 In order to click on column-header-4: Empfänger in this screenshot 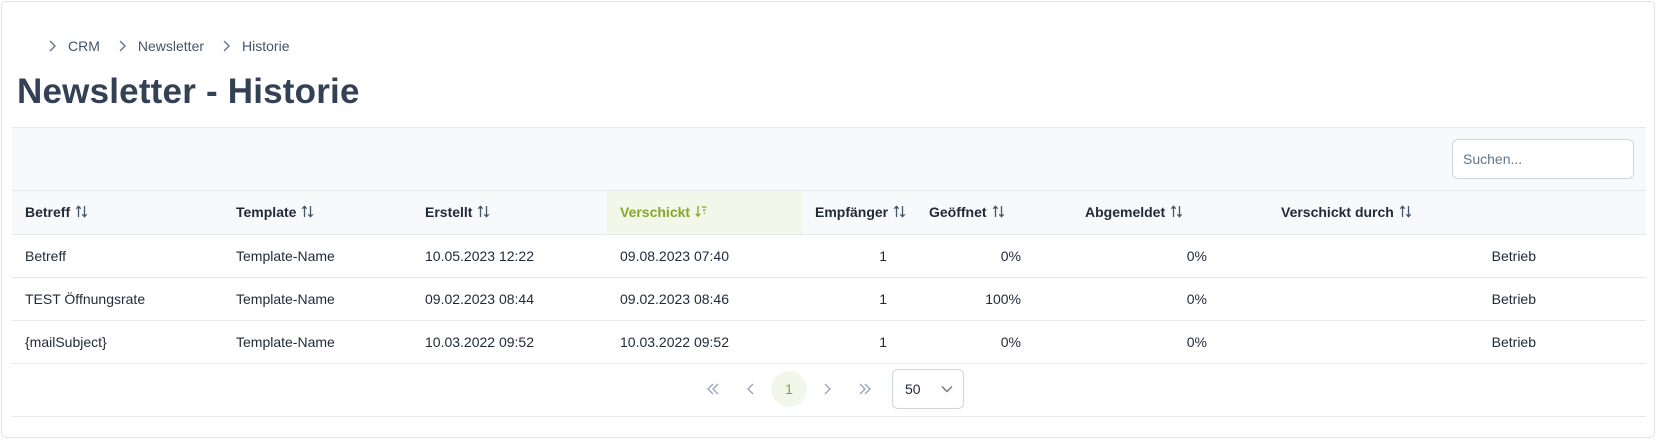, I will do `click(854, 213)`.